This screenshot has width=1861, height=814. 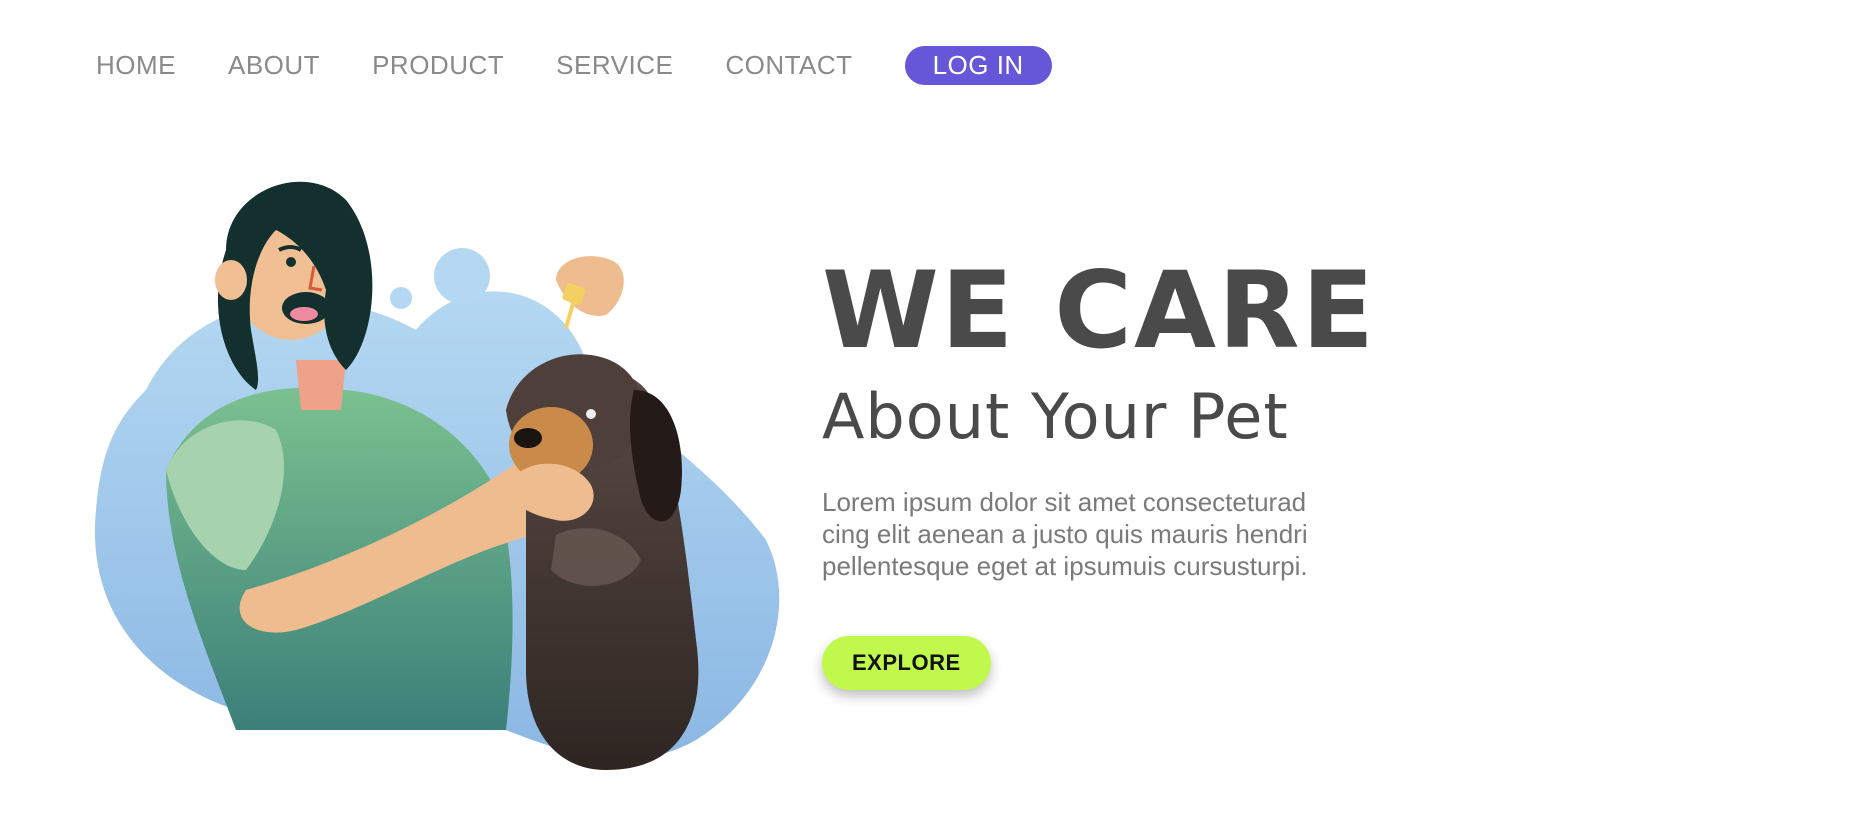 What do you see at coordinates (906, 663) in the screenshot?
I see `explore-button: EXPLORE` at bounding box center [906, 663].